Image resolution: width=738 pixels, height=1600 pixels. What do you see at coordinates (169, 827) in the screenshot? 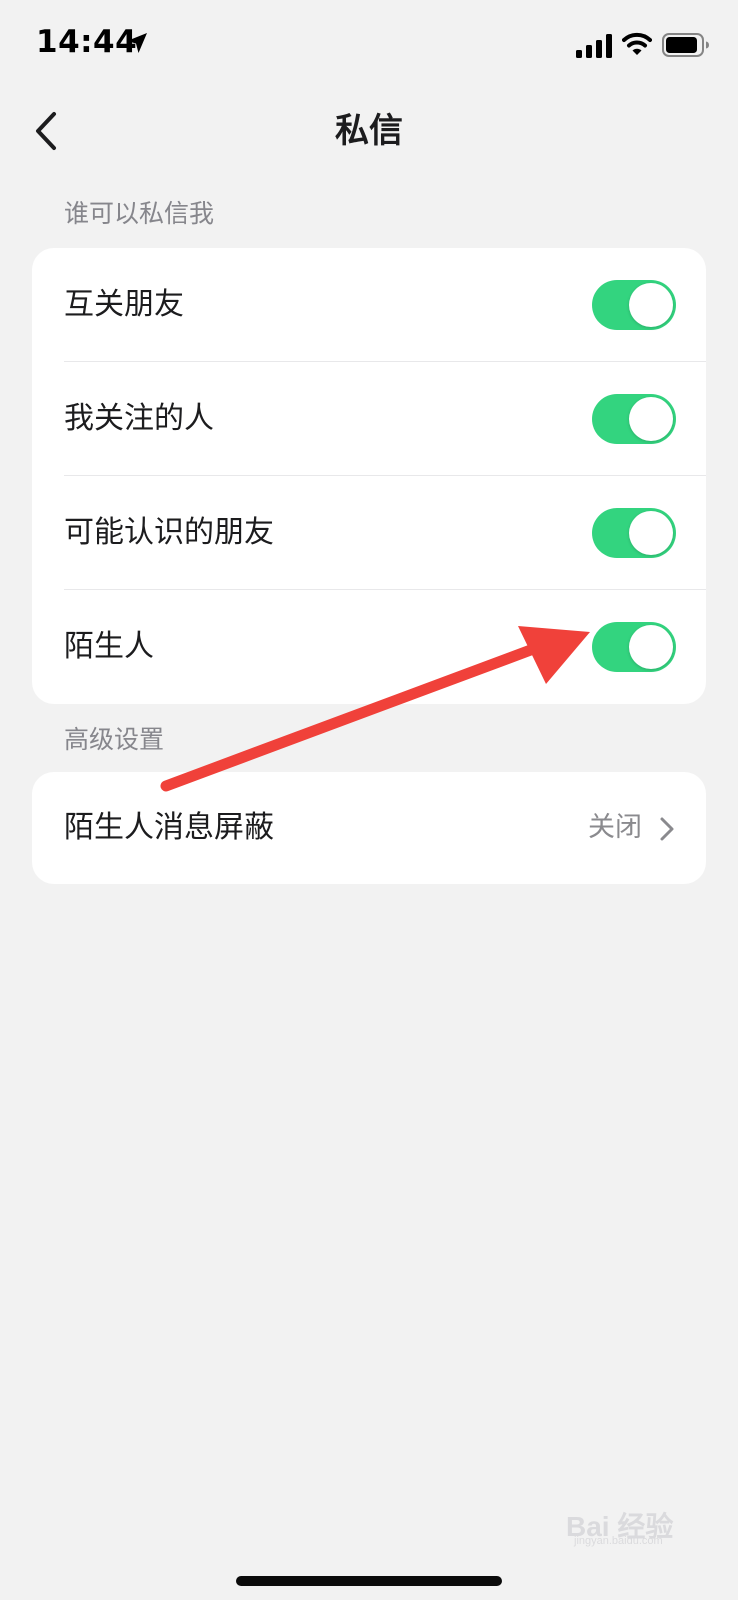
I see `row-label: 陌生人消息屏蔽` at bounding box center [169, 827].